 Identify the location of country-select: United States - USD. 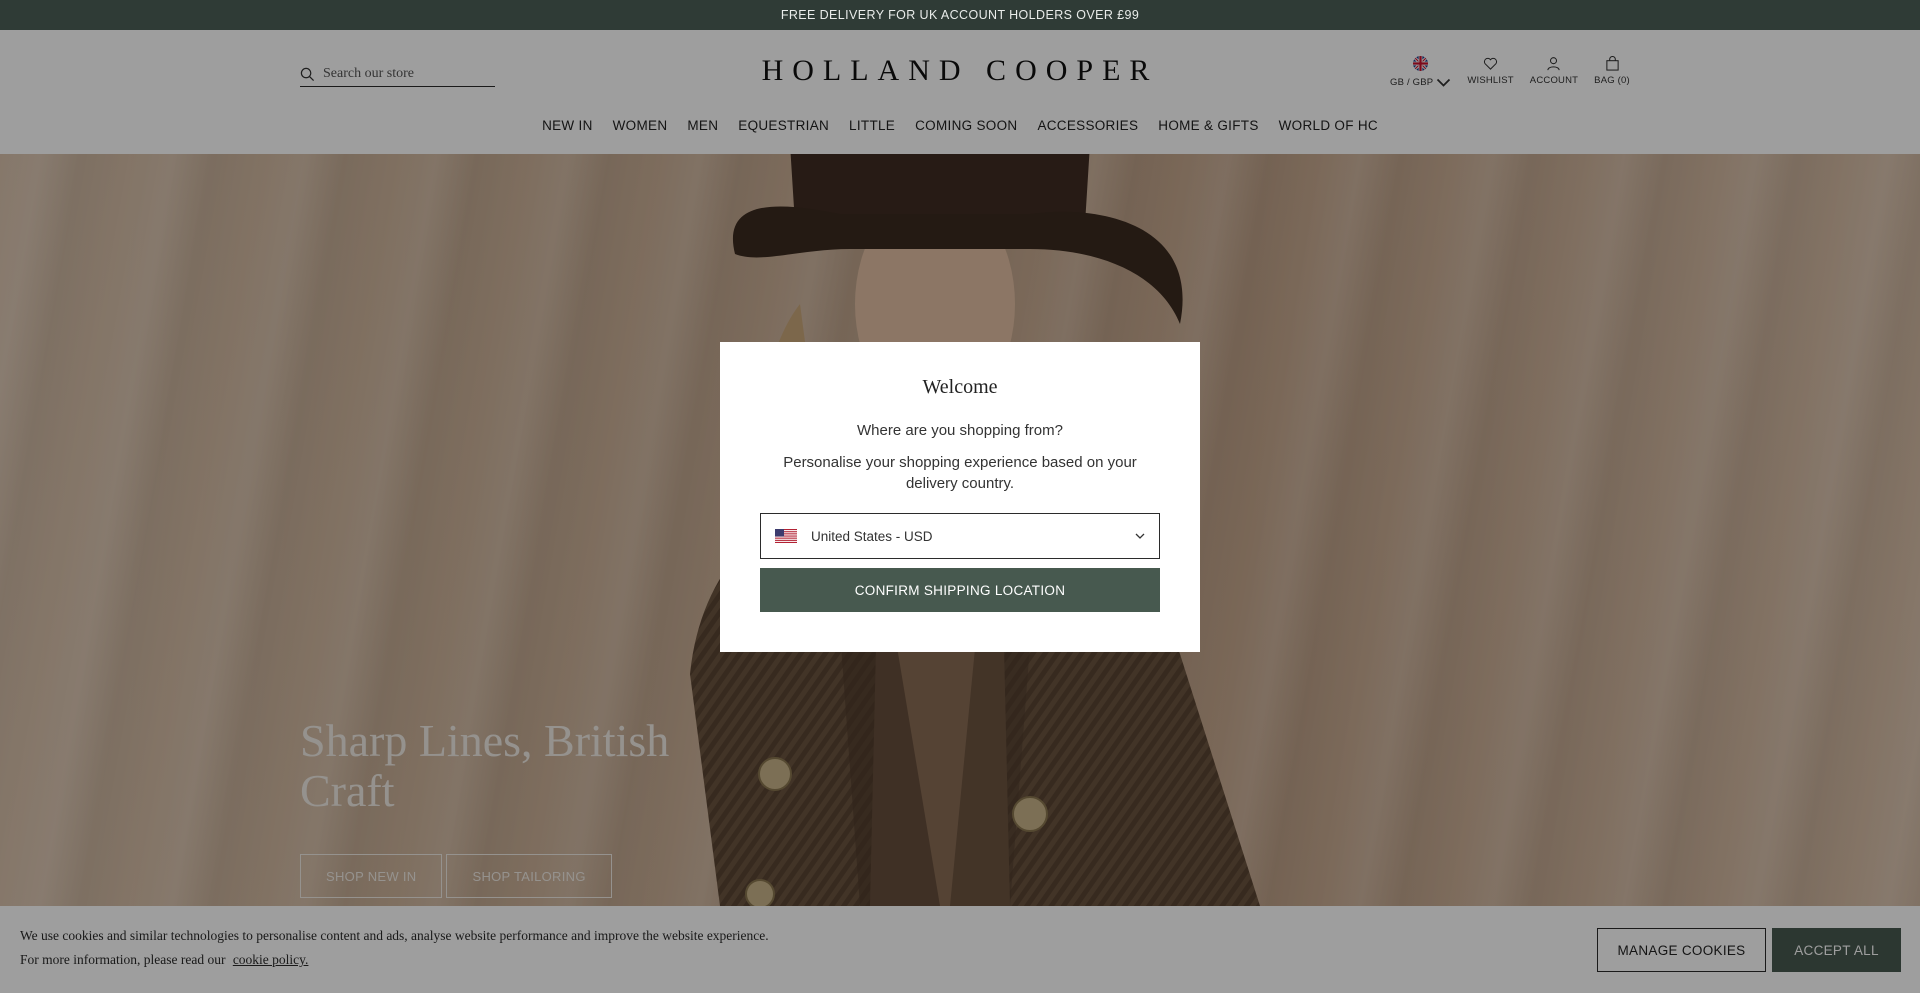
(960, 536).